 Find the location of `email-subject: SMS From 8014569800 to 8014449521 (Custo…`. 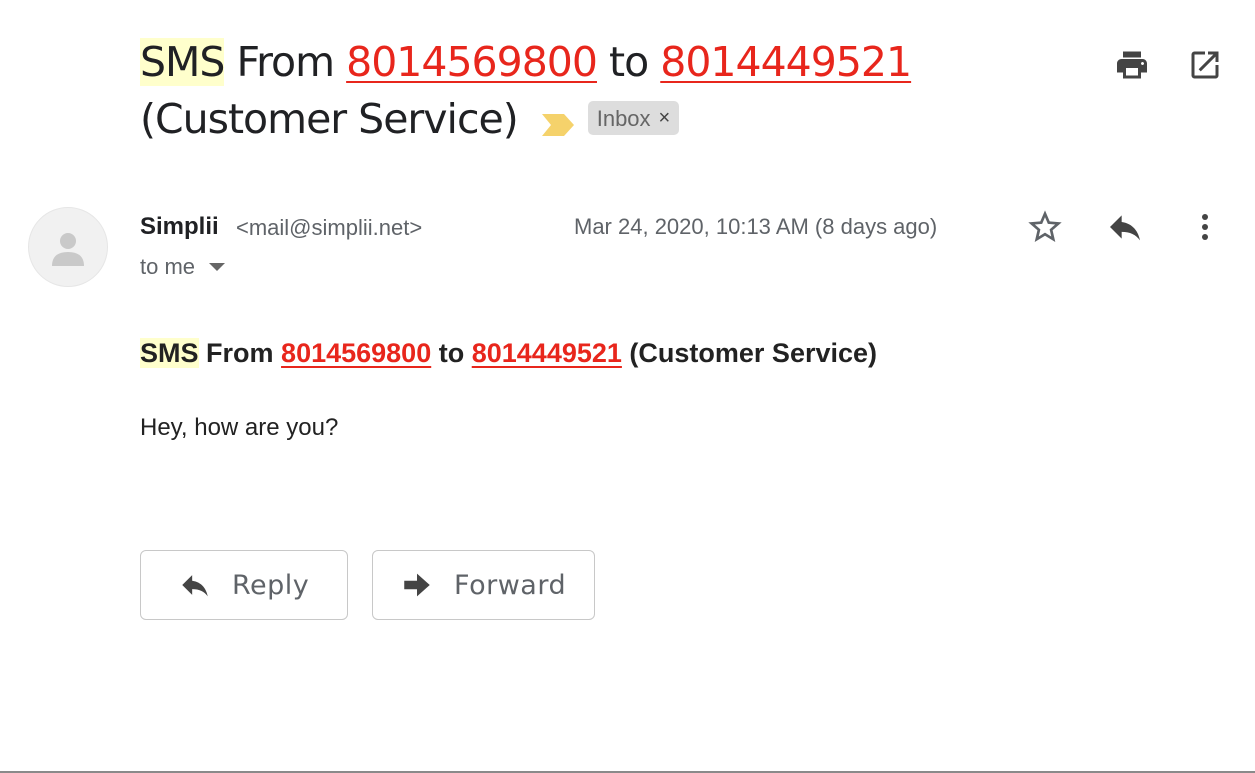

email-subject: SMS From 8014569800 to 8014449521 (Custo… is located at coordinates (610, 92).